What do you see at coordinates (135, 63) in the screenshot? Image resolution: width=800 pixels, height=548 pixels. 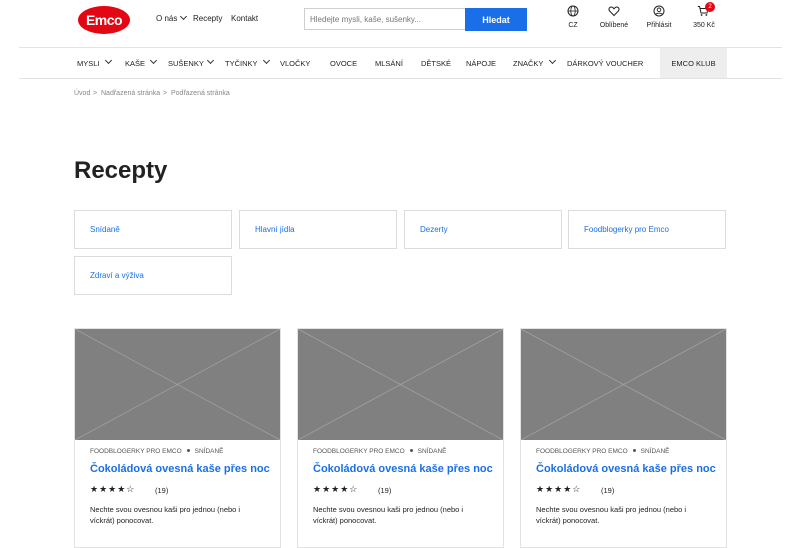 I see `nav-item-kase: KAŠE` at bounding box center [135, 63].